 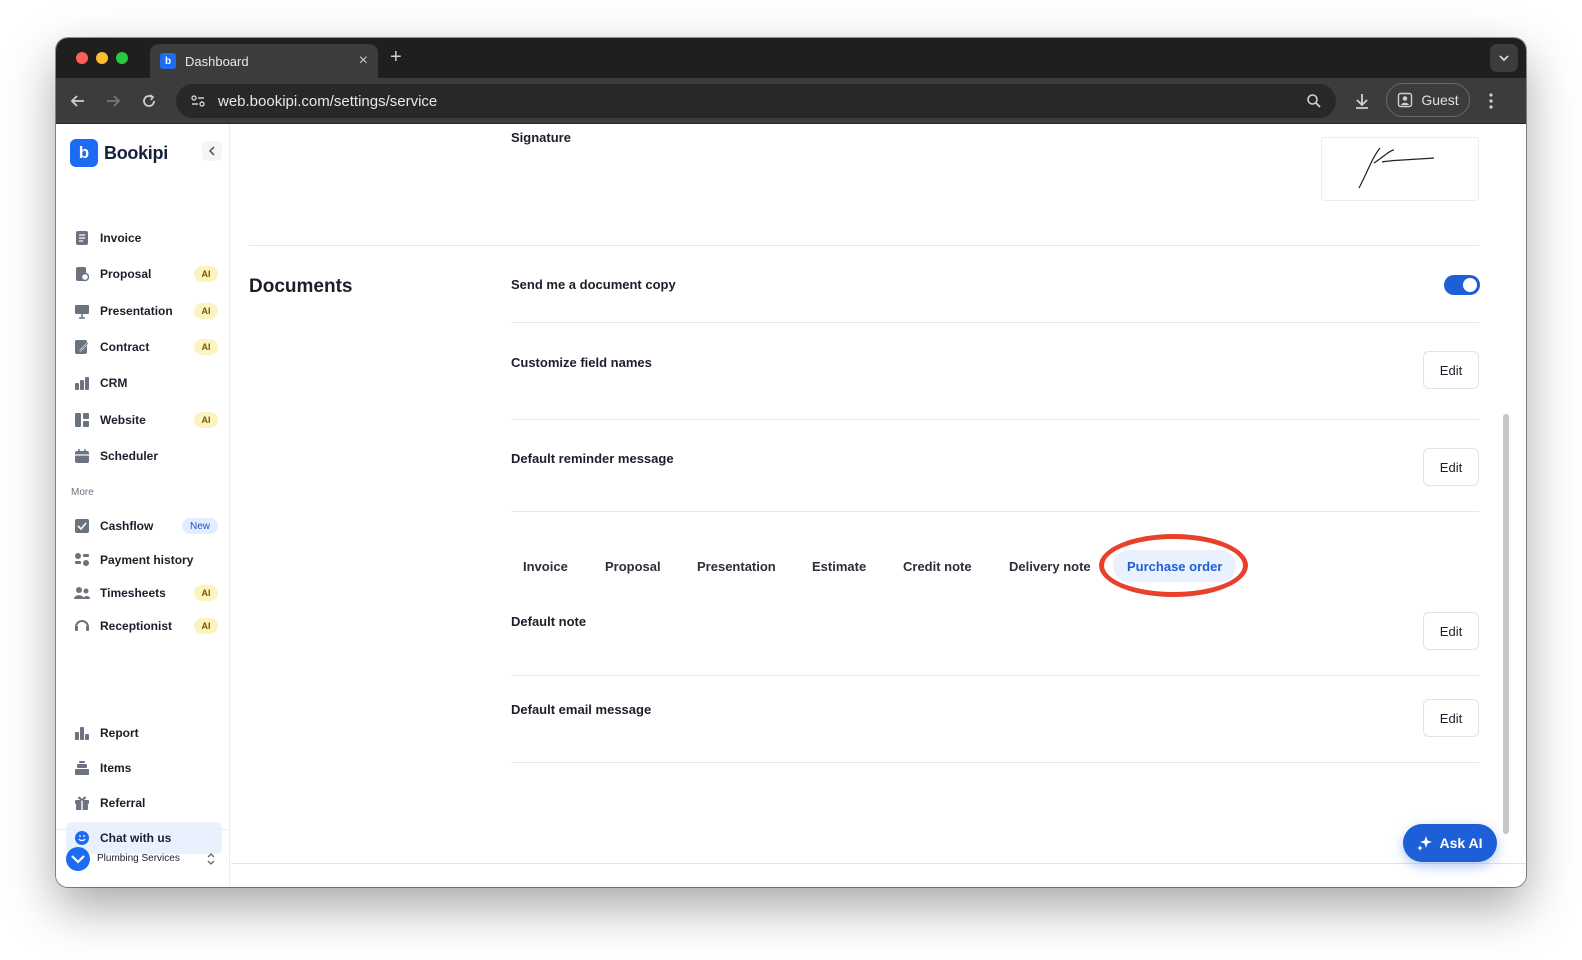 What do you see at coordinates (1461, 843) in the screenshot?
I see `ask-ai-label: Ask AI` at bounding box center [1461, 843].